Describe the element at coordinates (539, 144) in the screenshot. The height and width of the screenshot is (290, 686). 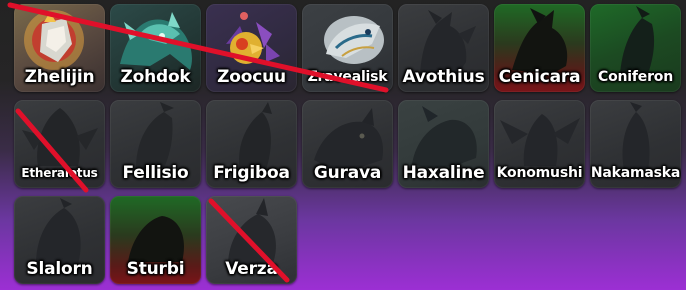
I see `creature-tile-konomushi: Konomushi` at that location.